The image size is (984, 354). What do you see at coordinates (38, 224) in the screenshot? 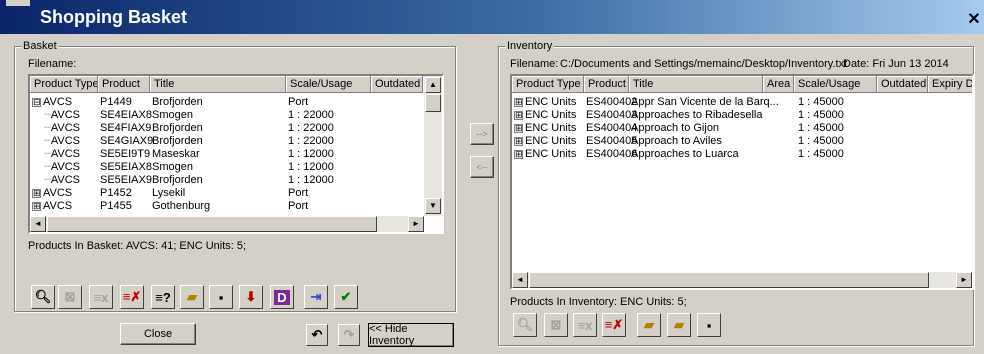
I see `basket-scroll-left-icon: ◄` at bounding box center [38, 224].